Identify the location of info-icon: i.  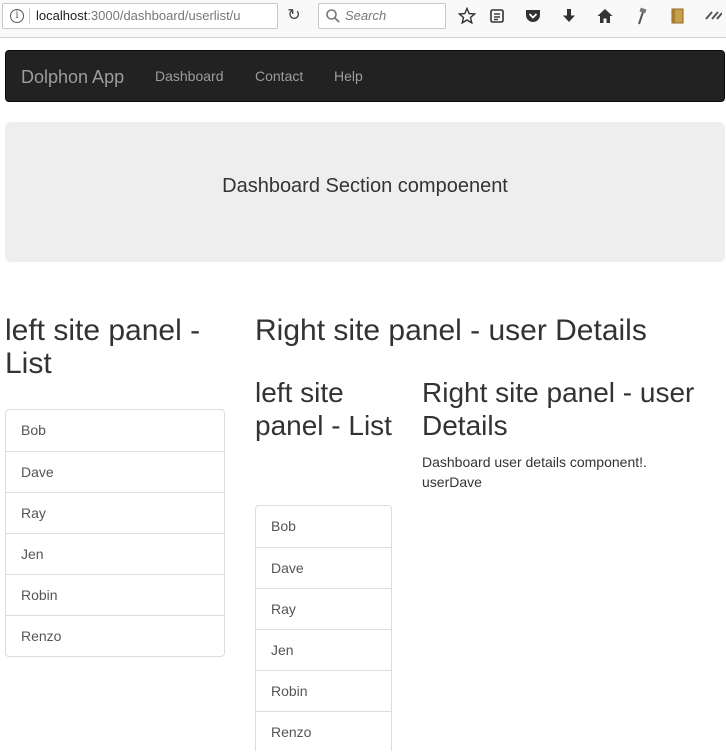
(17, 16).